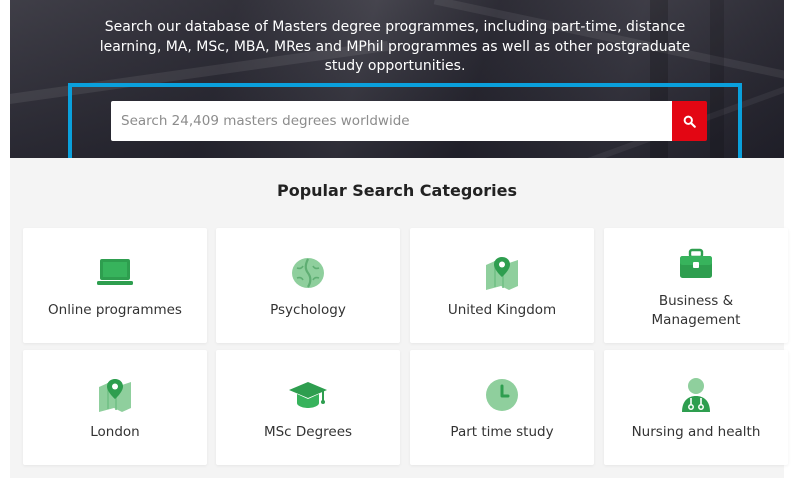 This screenshot has width=792, height=485. I want to click on search-icon, so click(689, 121).